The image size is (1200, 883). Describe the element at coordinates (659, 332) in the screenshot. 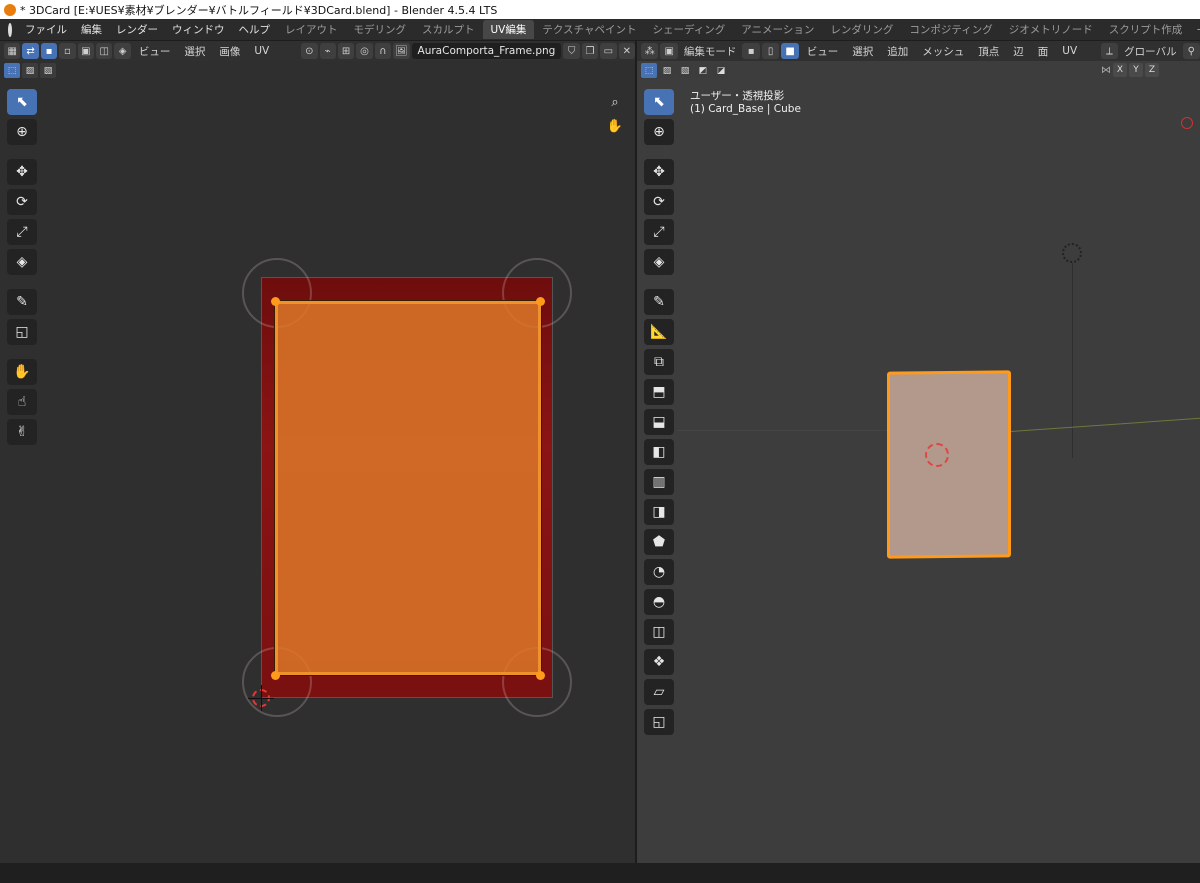

I see `measure-tool-icon: 📐` at that location.